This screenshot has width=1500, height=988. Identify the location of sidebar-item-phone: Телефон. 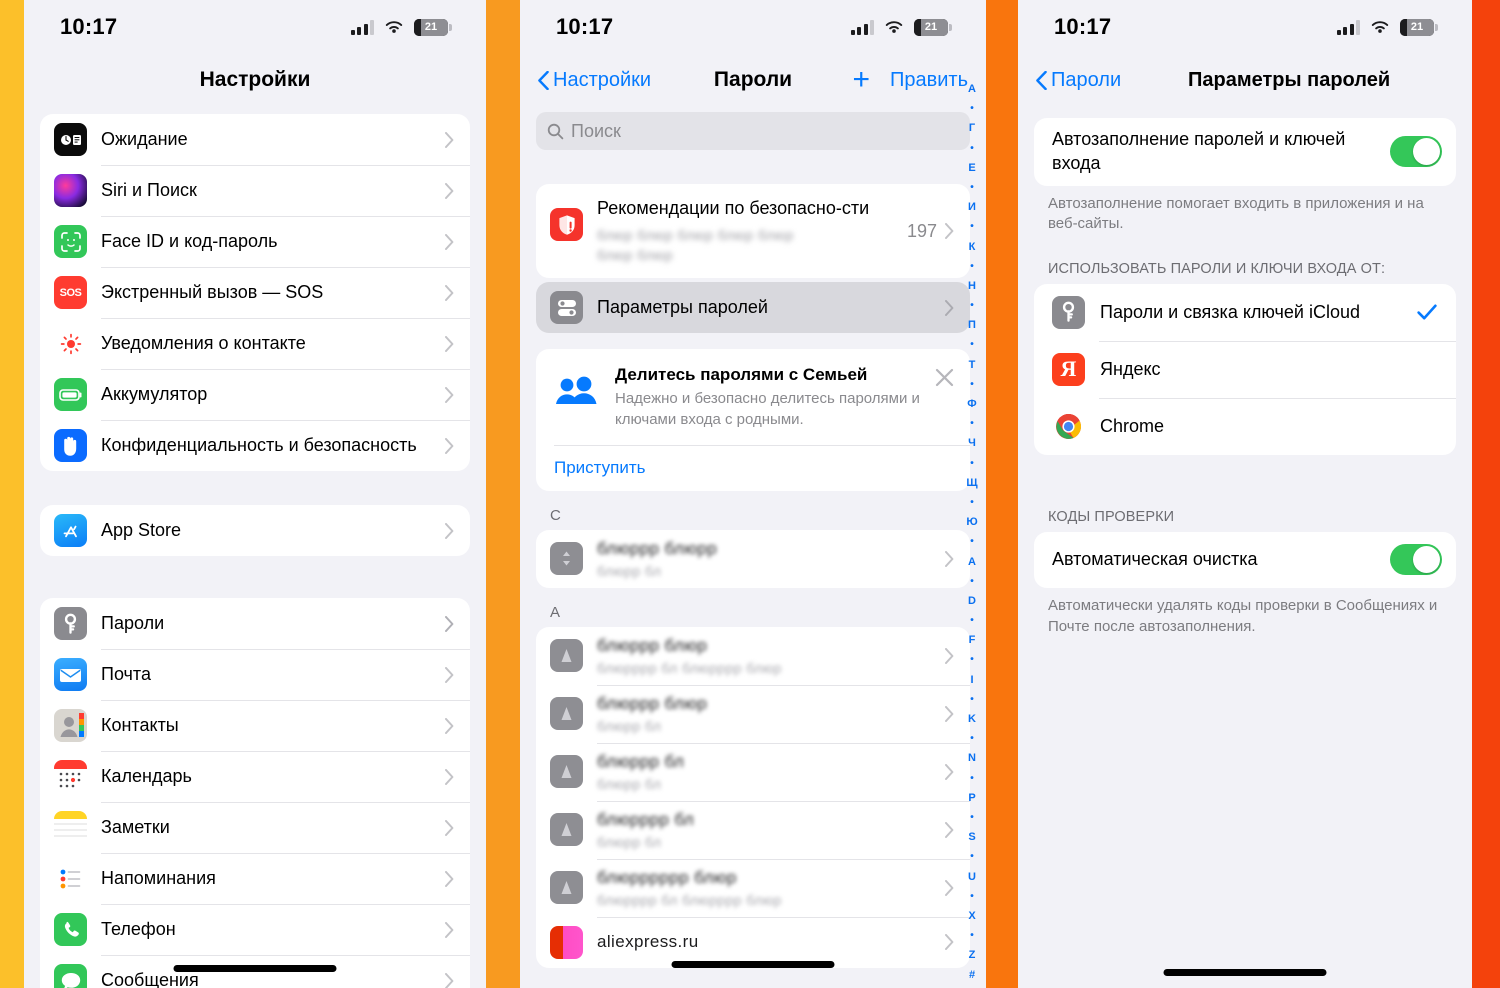
(255, 929).